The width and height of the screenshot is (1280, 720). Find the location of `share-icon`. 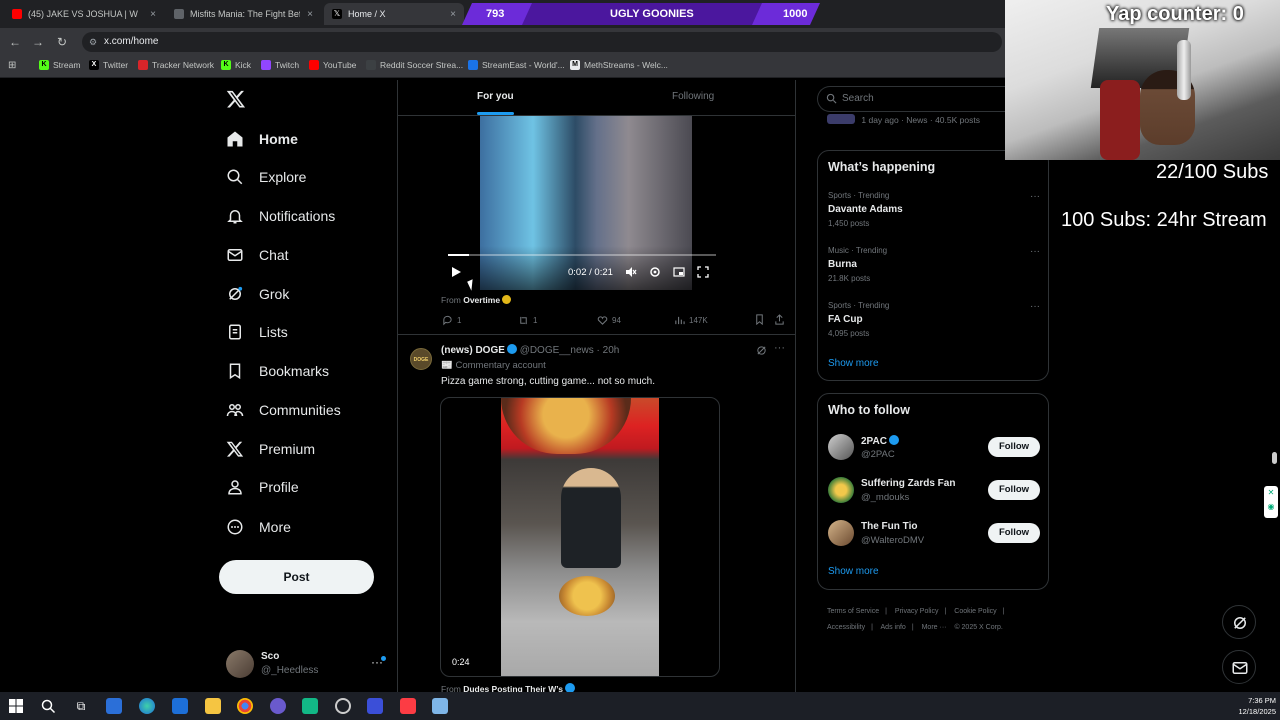

share-icon is located at coordinates (779, 319).